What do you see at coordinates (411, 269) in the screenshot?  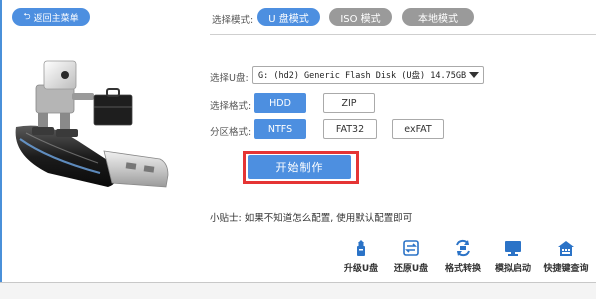 I see `tool-restore-usb-label: 还原U盘` at bounding box center [411, 269].